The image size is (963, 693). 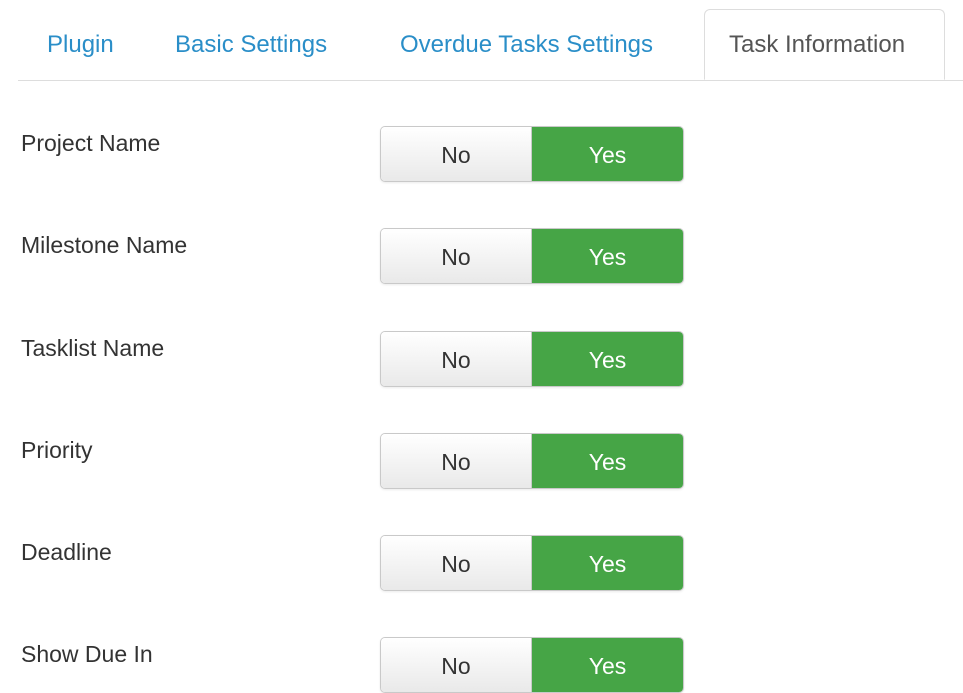 What do you see at coordinates (824, 44) in the screenshot?
I see `tab-task-information: Task Information` at bounding box center [824, 44].